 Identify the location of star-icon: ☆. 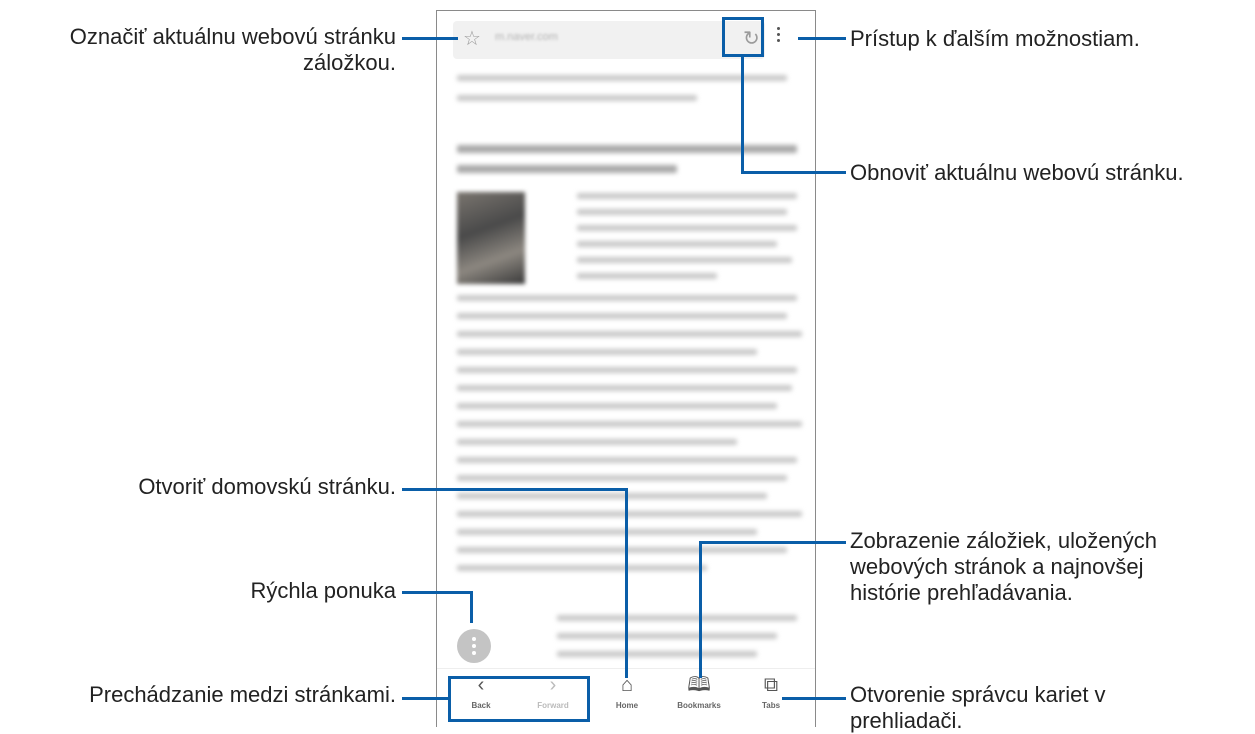
(472, 39).